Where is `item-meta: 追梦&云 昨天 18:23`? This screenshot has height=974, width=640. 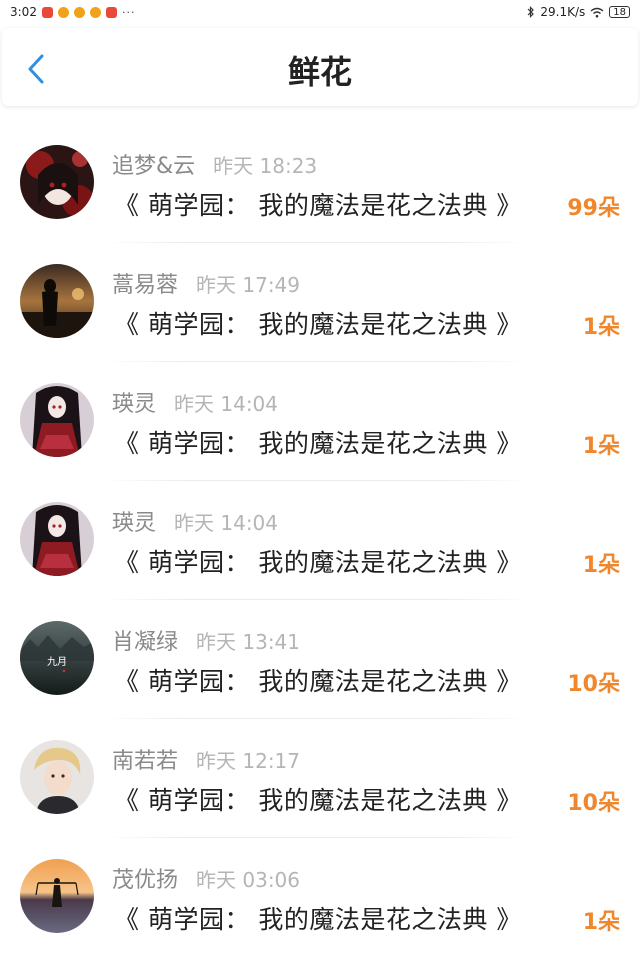 item-meta: 追梦&云 昨天 18:23 is located at coordinates (214, 164).